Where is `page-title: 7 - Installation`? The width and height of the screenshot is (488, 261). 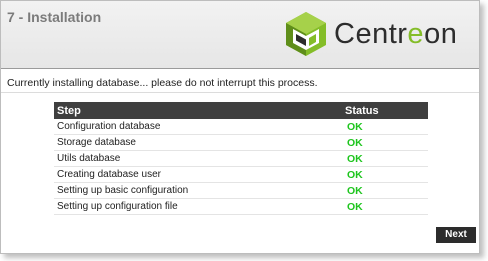 page-title: 7 - Installation is located at coordinates (54, 17).